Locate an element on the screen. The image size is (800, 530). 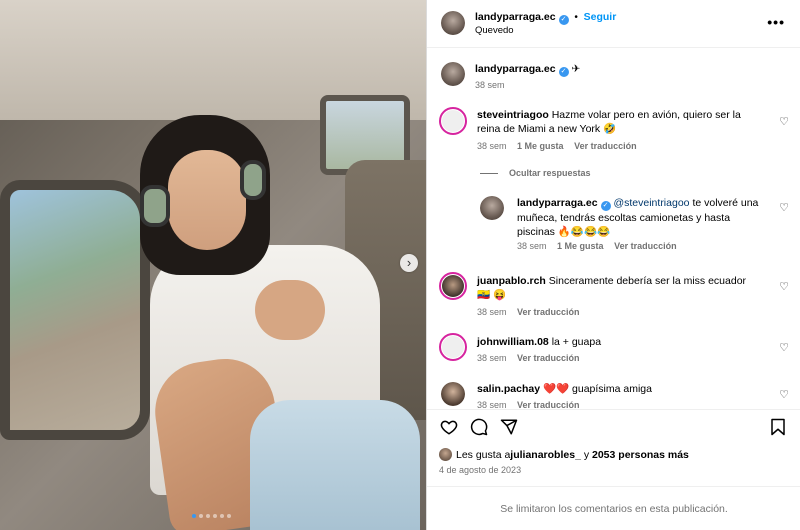
follow-button: Seguir is located at coordinates (600, 17).